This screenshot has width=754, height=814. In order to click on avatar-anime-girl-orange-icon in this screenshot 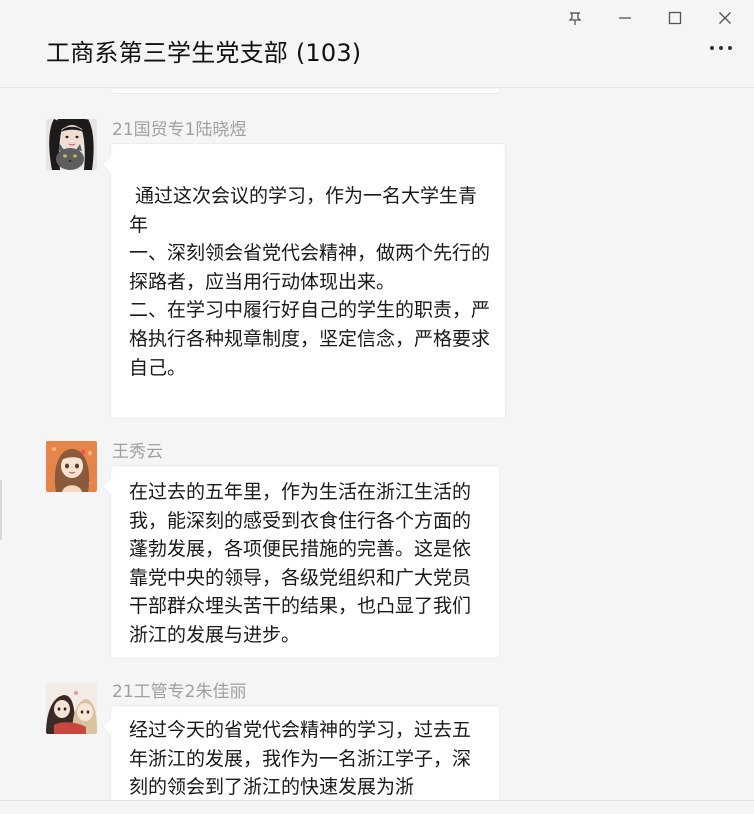, I will do `click(71, 466)`.